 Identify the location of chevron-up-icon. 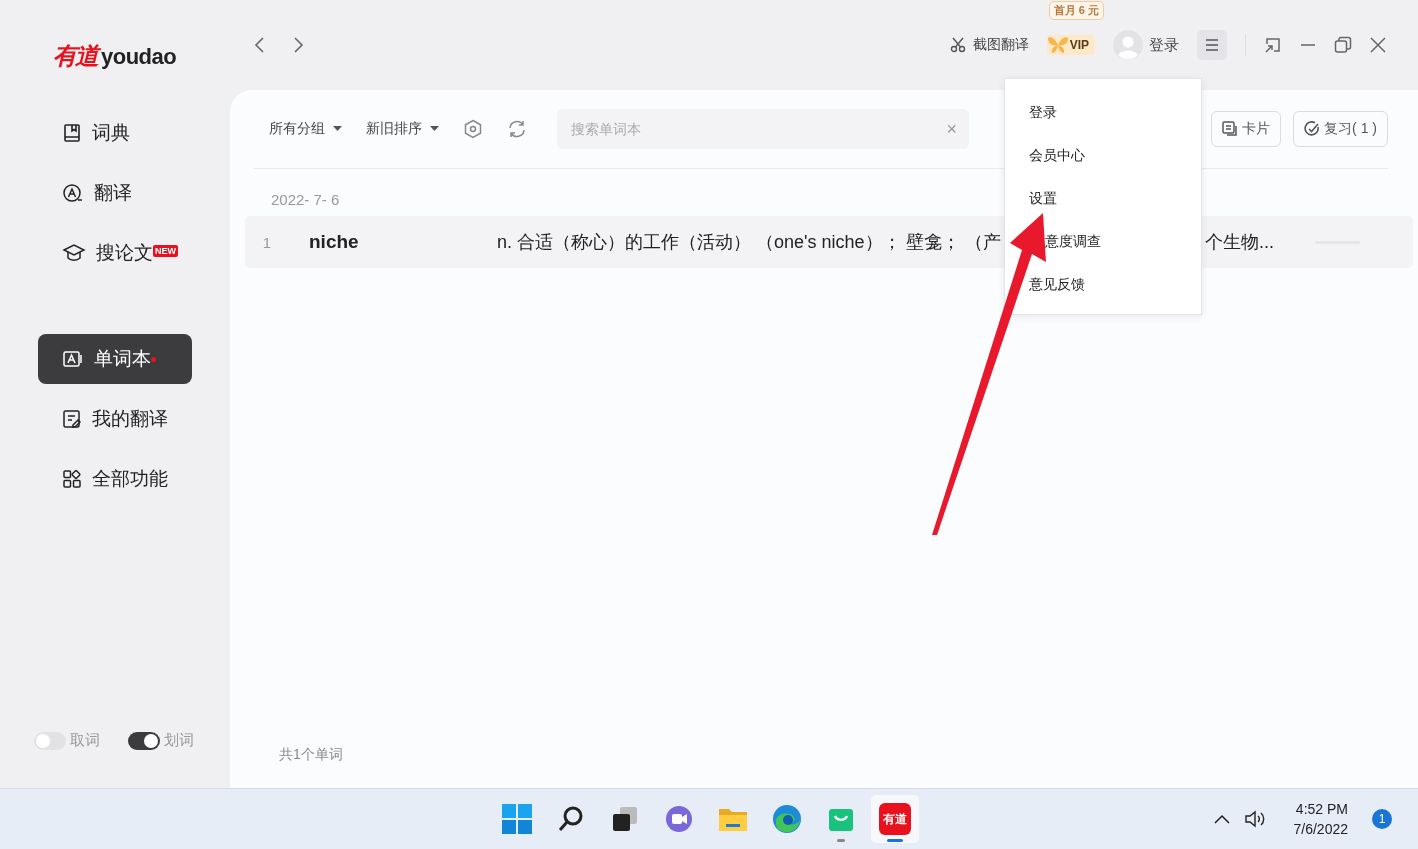
(1221, 819).